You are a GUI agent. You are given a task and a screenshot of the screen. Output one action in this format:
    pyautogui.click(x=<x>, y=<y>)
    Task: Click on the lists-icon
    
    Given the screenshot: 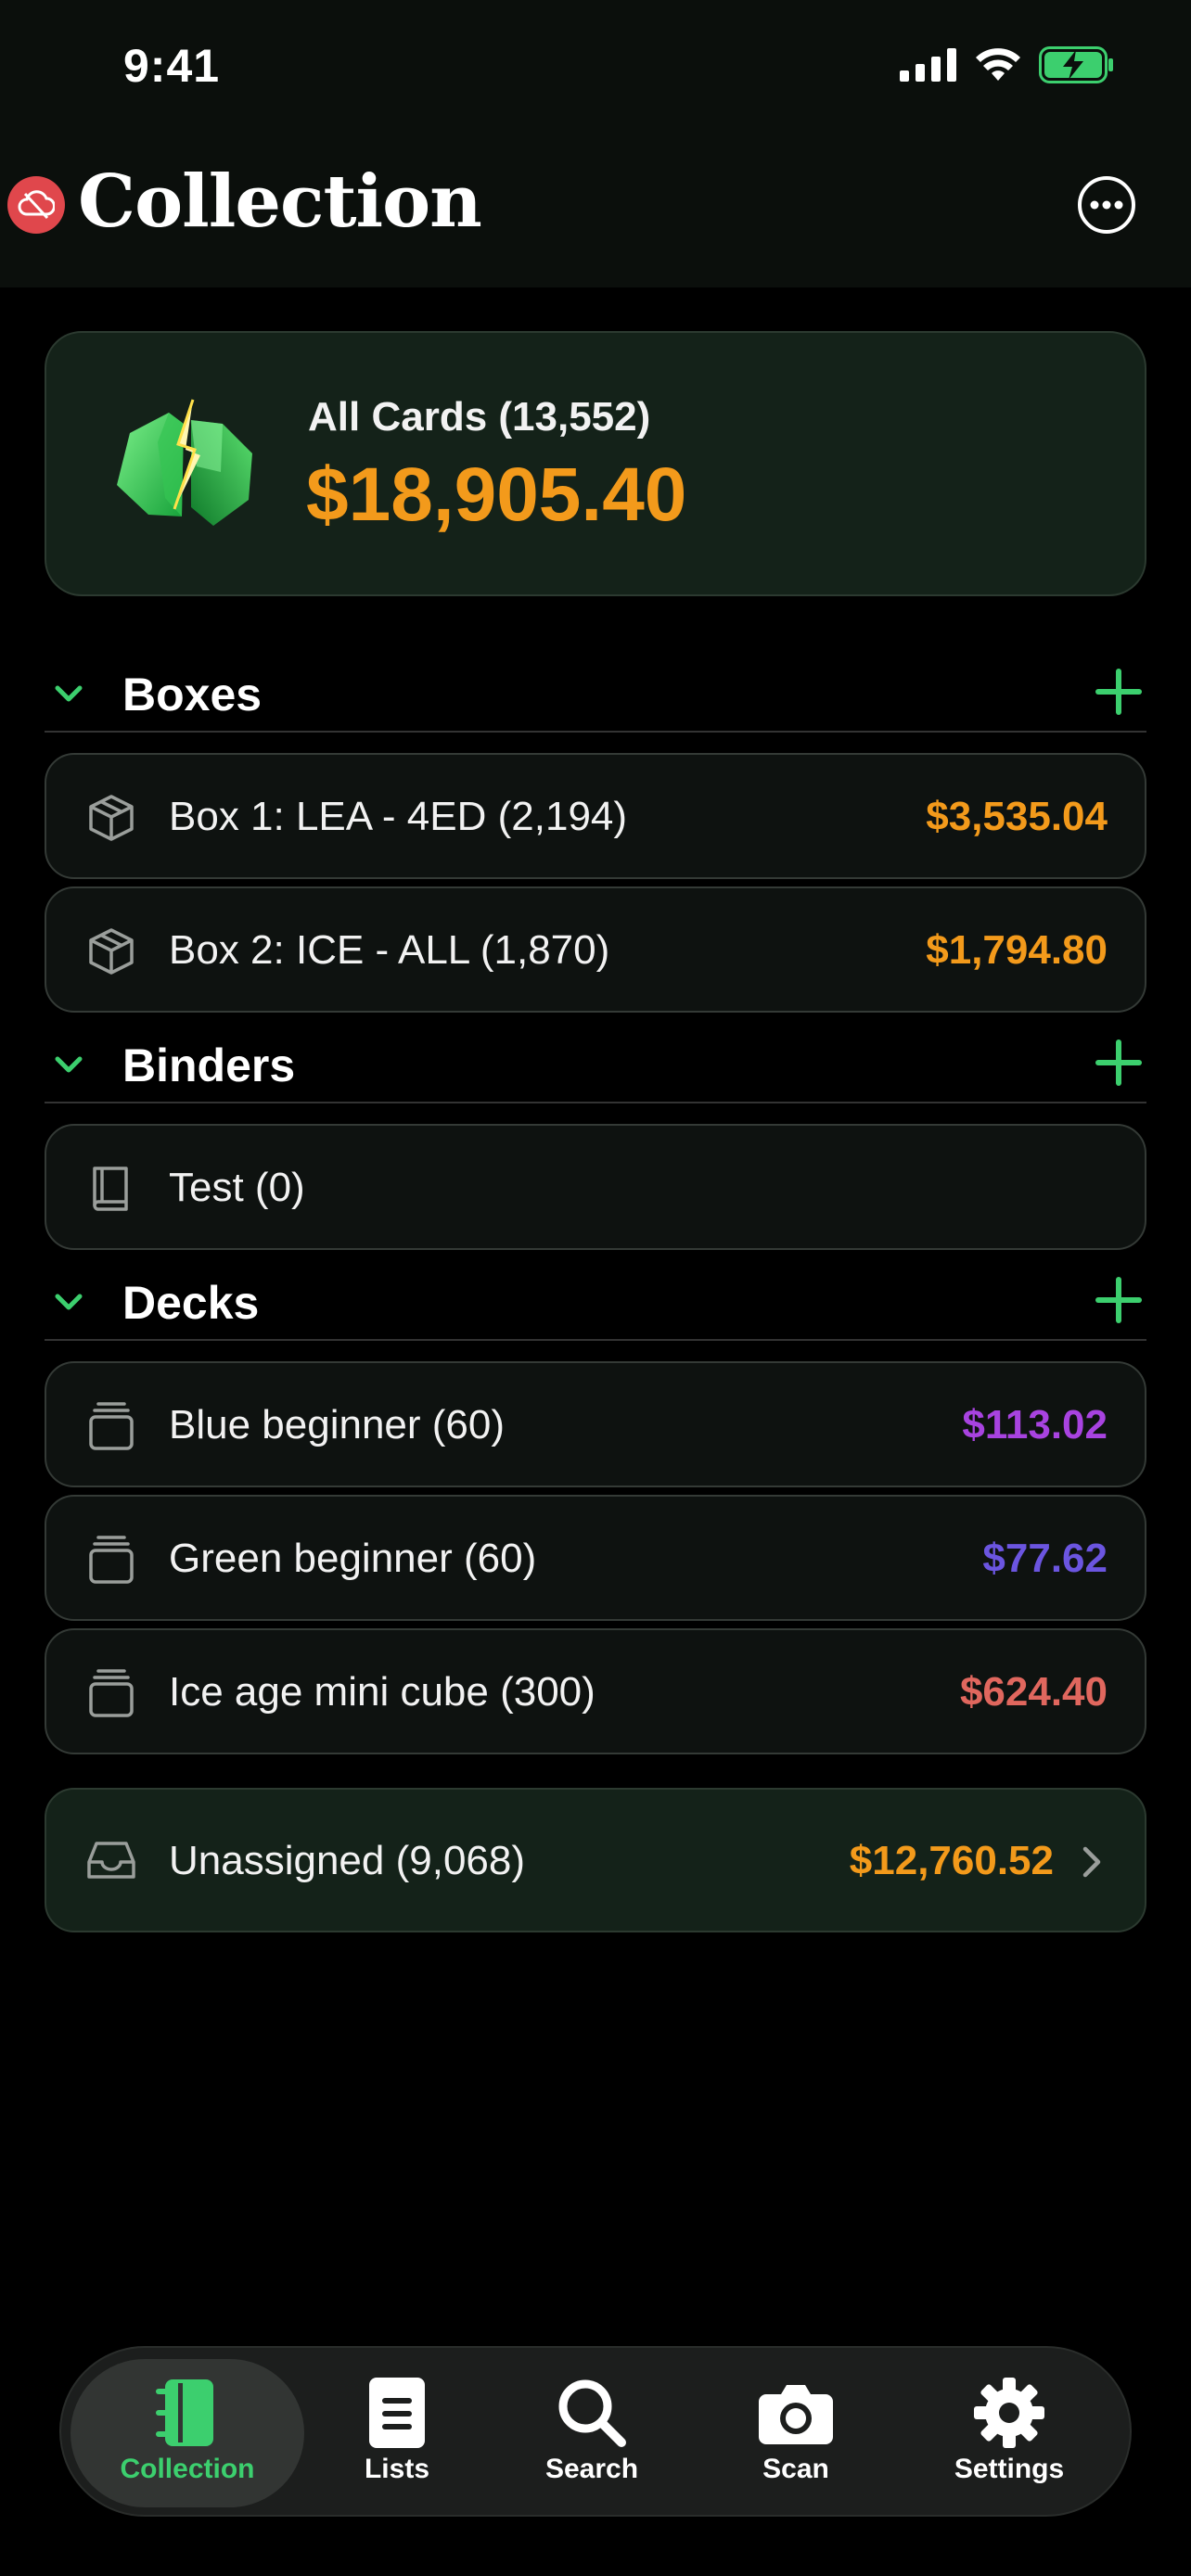 What is the action you would take?
    pyautogui.click(x=397, y=2413)
    